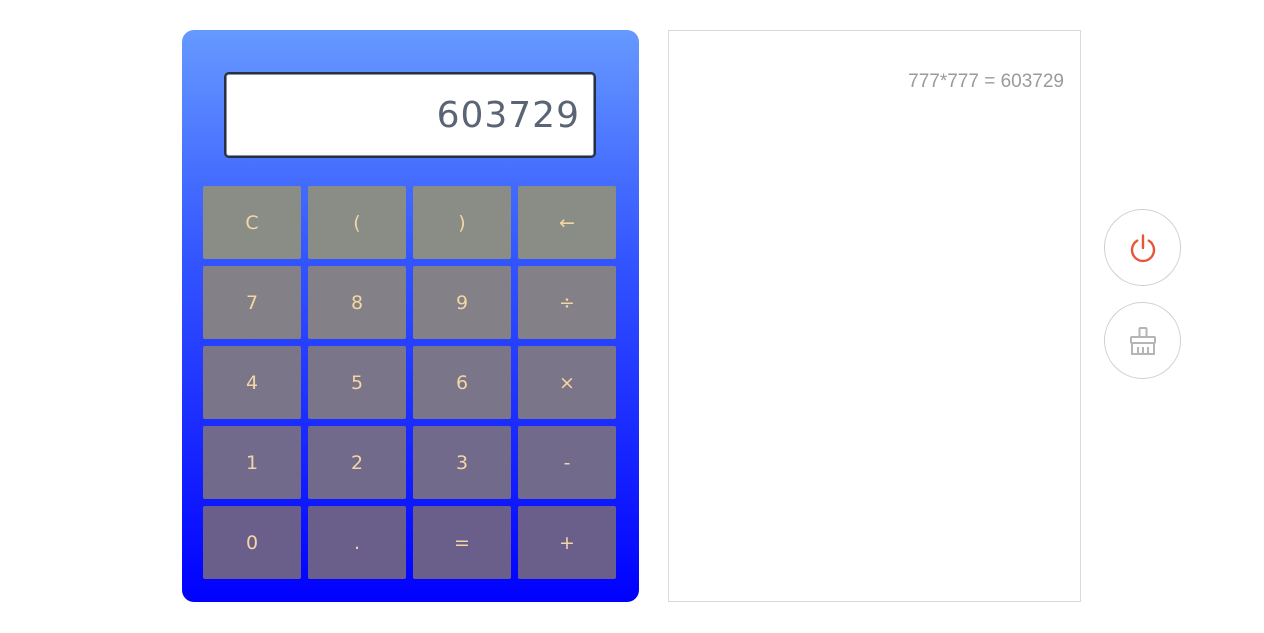 The image size is (1264, 633). Describe the element at coordinates (252, 542) in the screenshot. I see `digit-0-key: 0` at that location.